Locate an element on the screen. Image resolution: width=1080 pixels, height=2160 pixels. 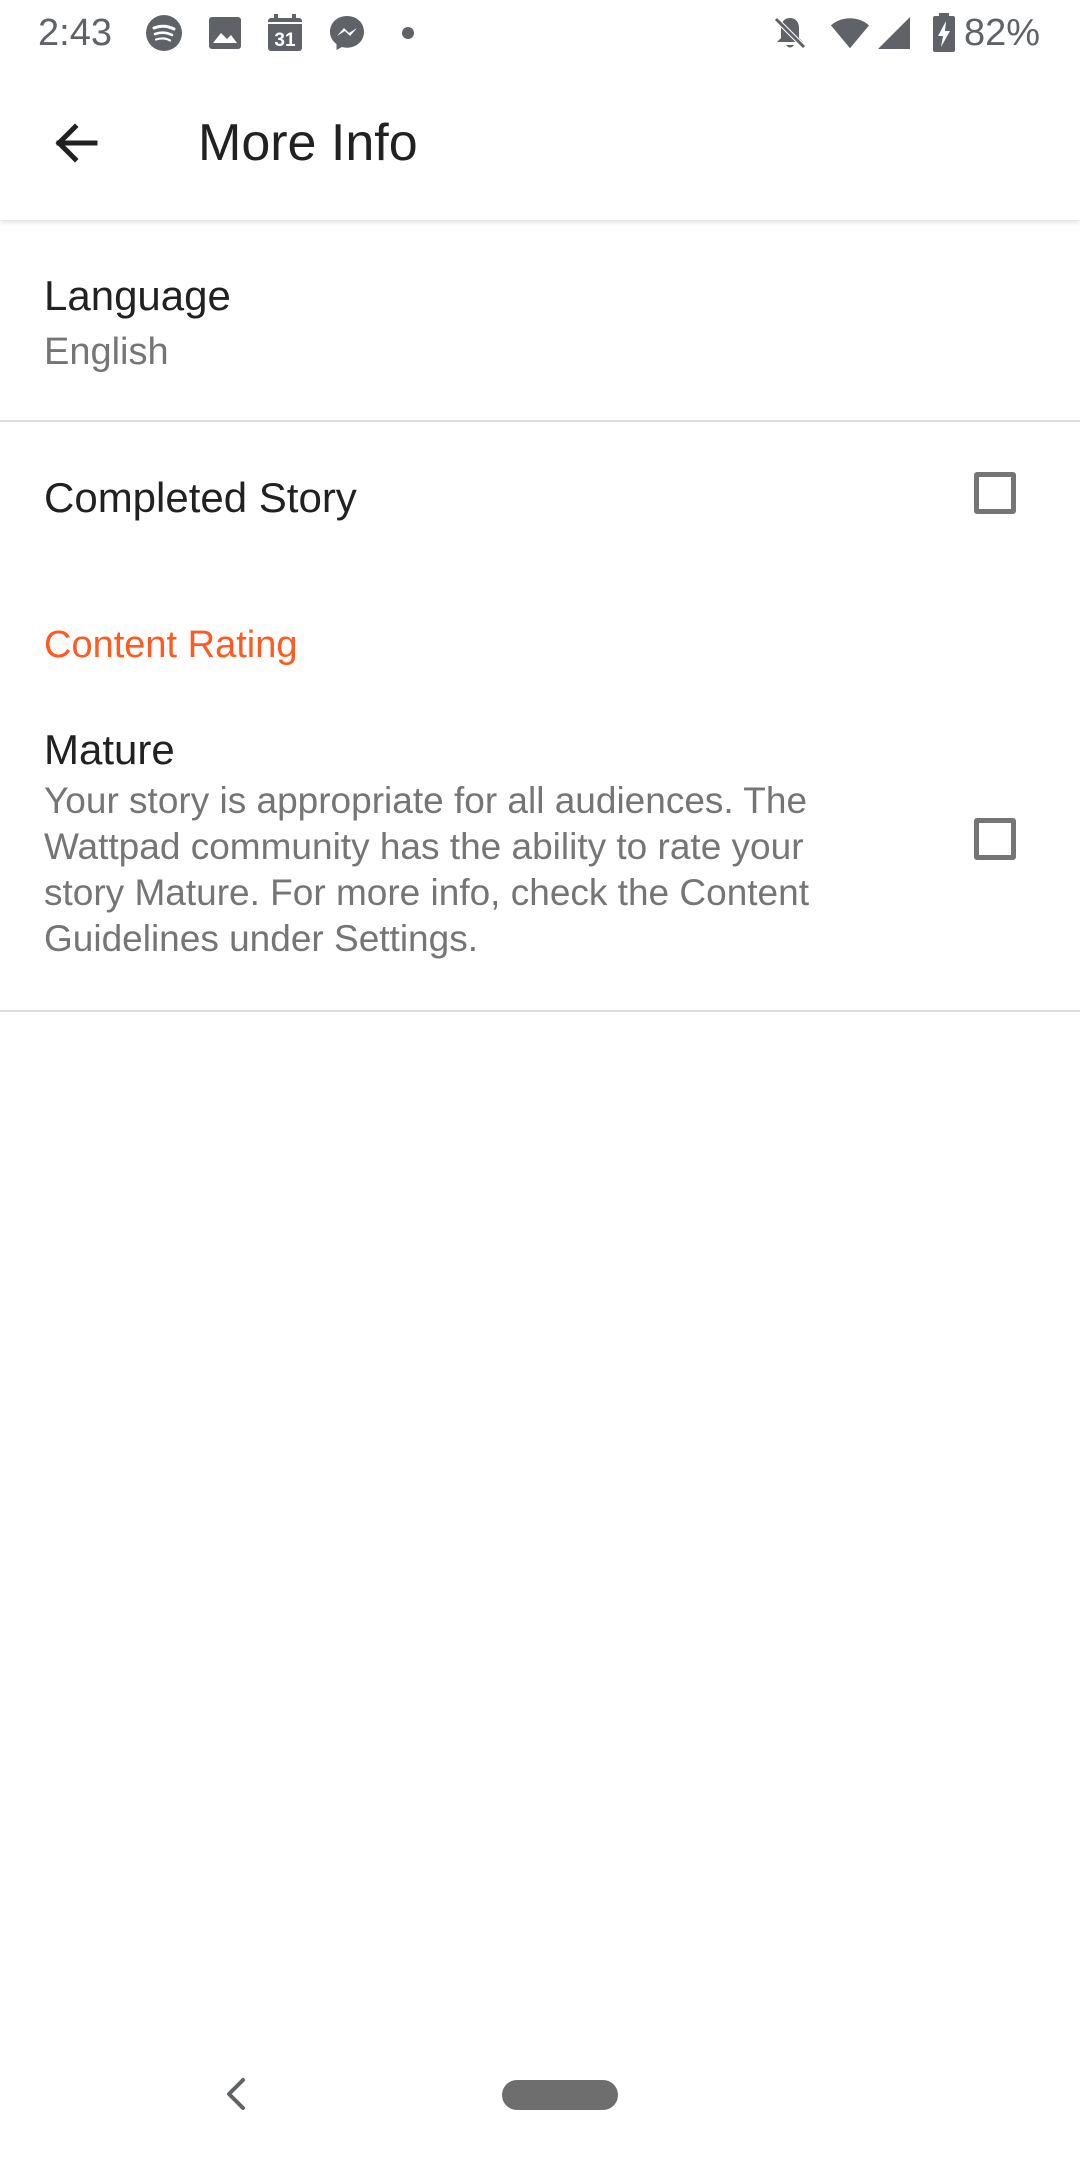
arrow-back-icon is located at coordinates (76, 143).